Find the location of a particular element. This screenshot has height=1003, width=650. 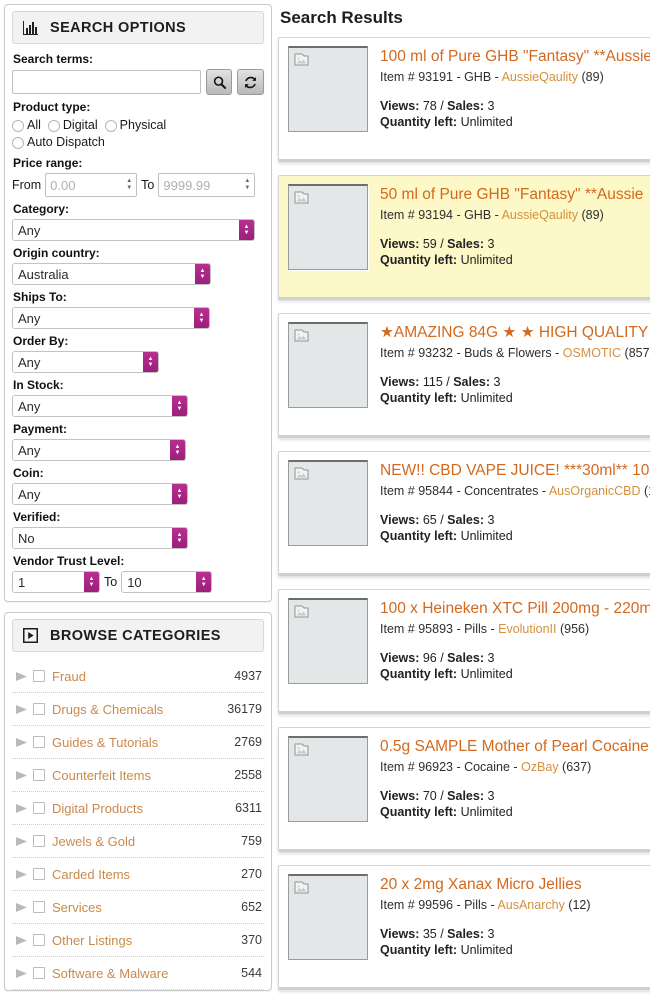

category-name: Guides & Tutorials is located at coordinates (140, 742).